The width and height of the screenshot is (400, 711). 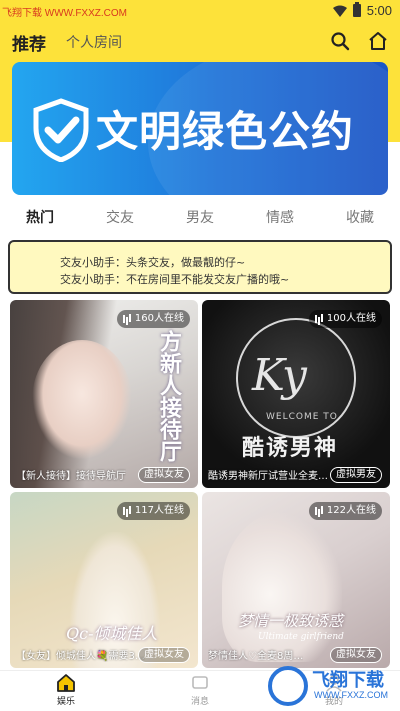 I want to click on search-icon, so click(x=340, y=41).